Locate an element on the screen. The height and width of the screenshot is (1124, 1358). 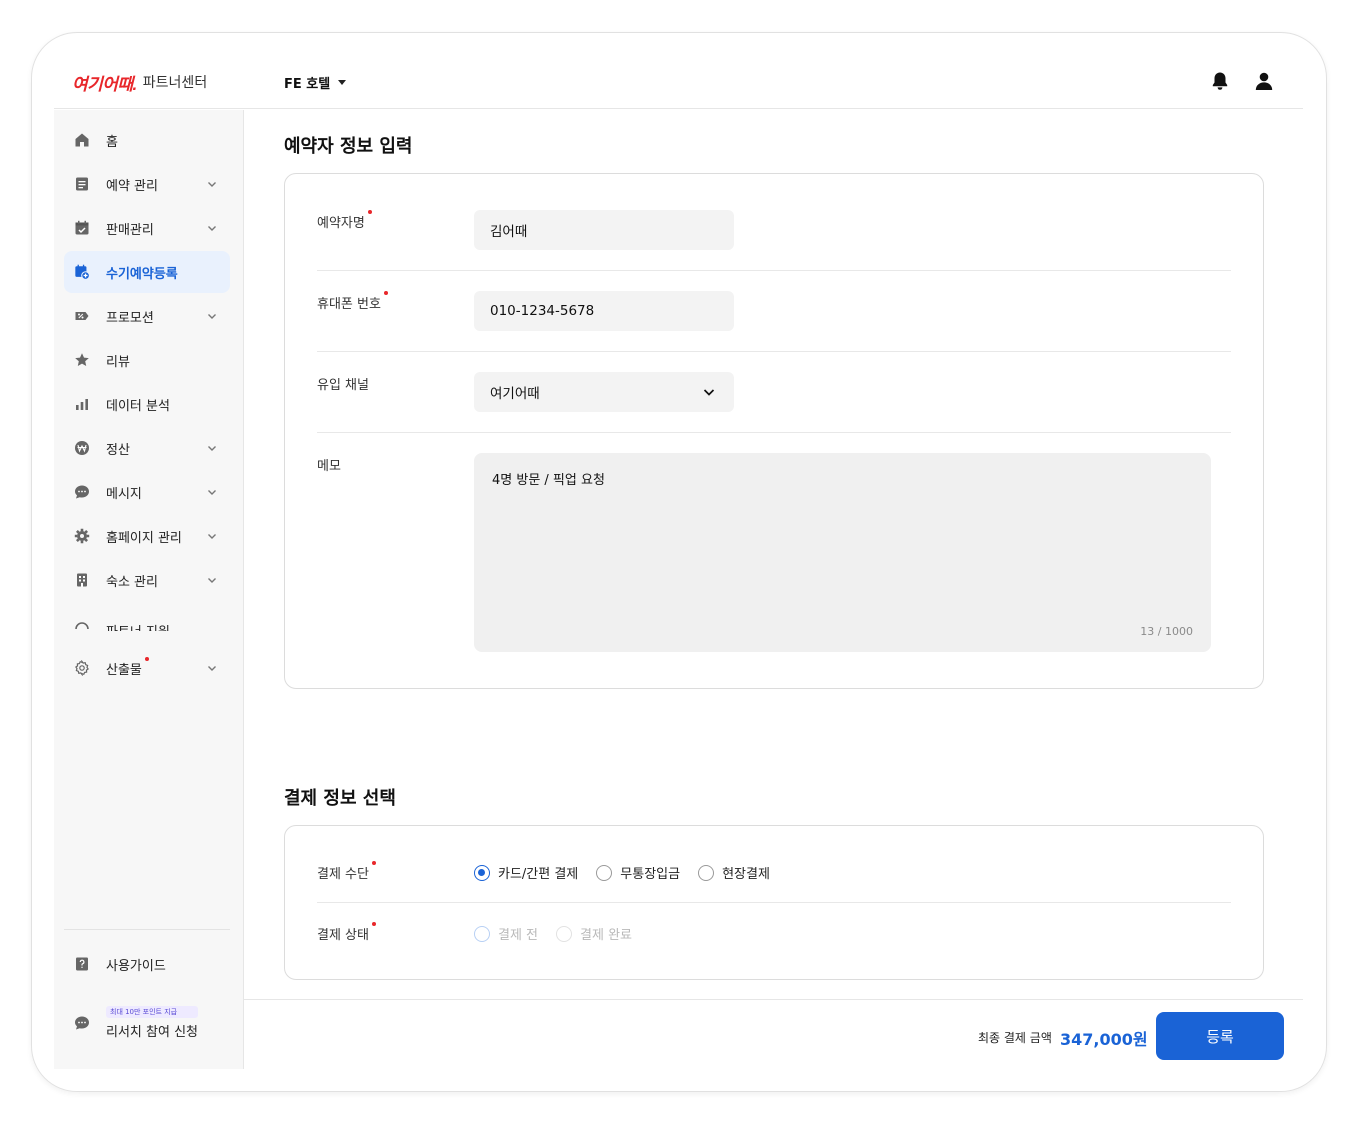
radio-payment-complete: 결제 완료 is located at coordinates (594, 933).